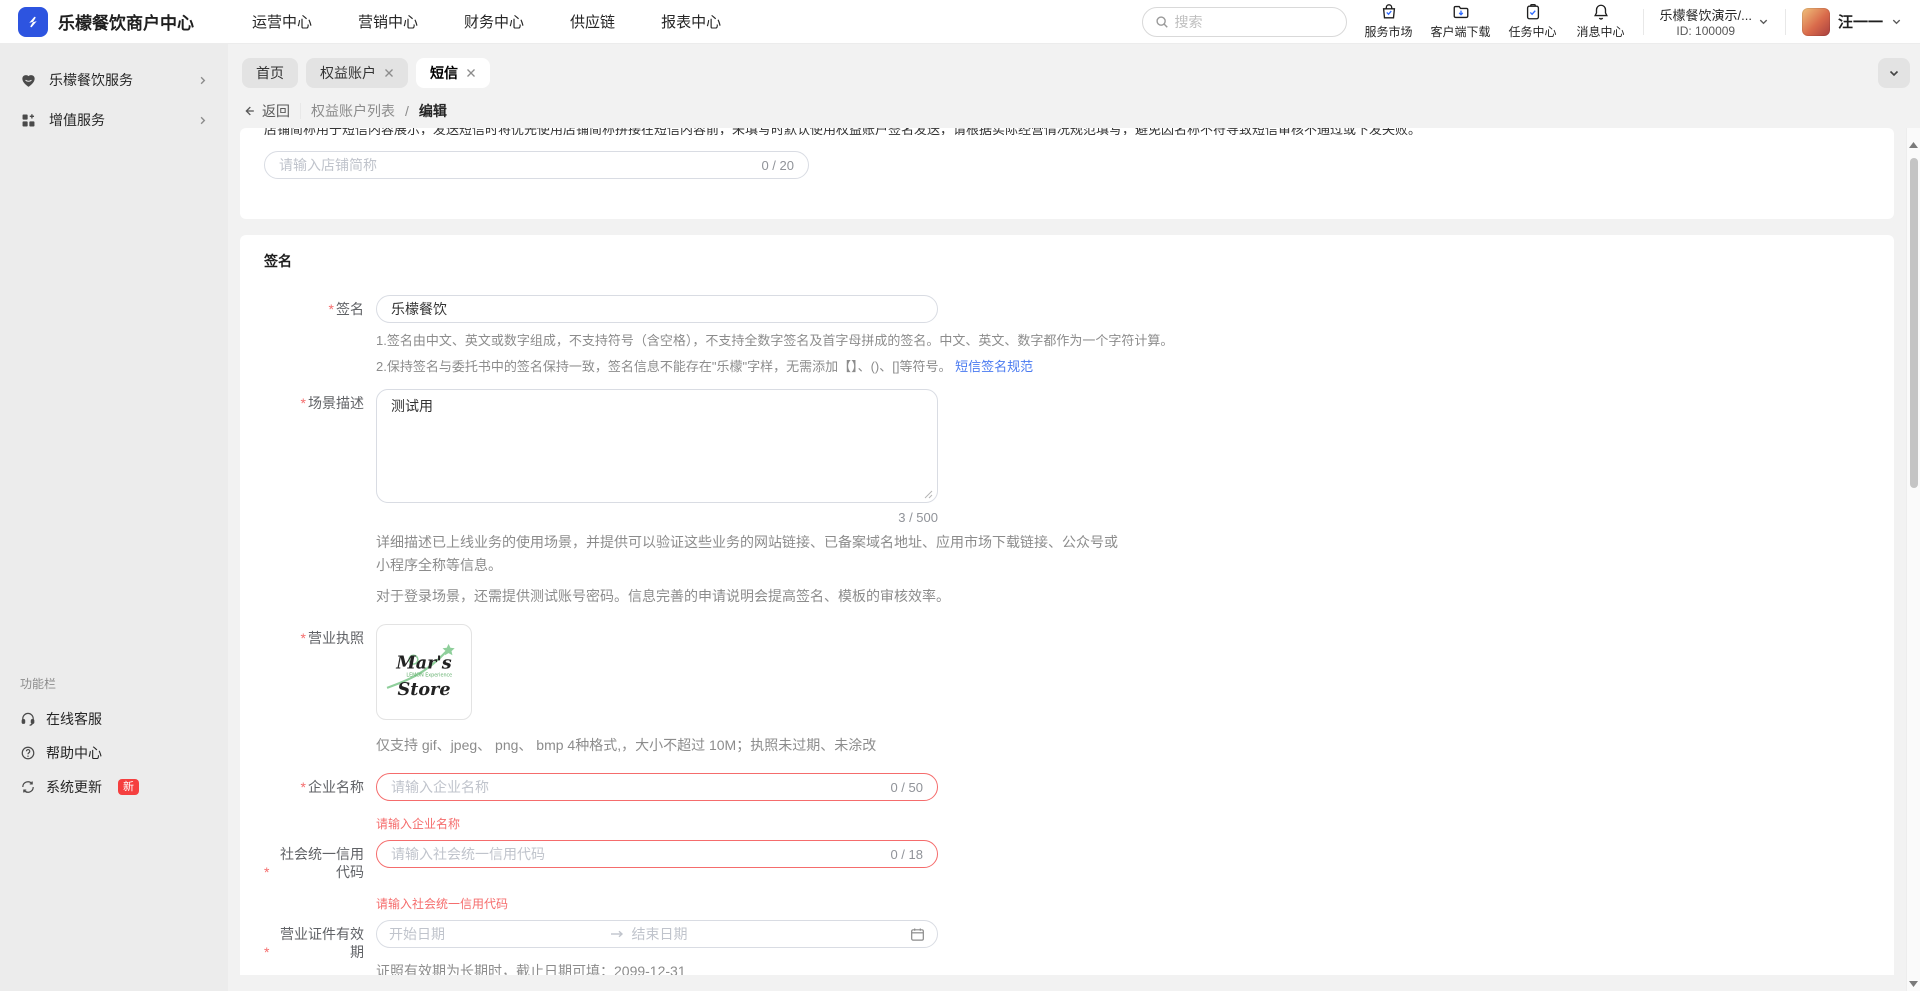  I want to click on signature-field, so click(657, 309).